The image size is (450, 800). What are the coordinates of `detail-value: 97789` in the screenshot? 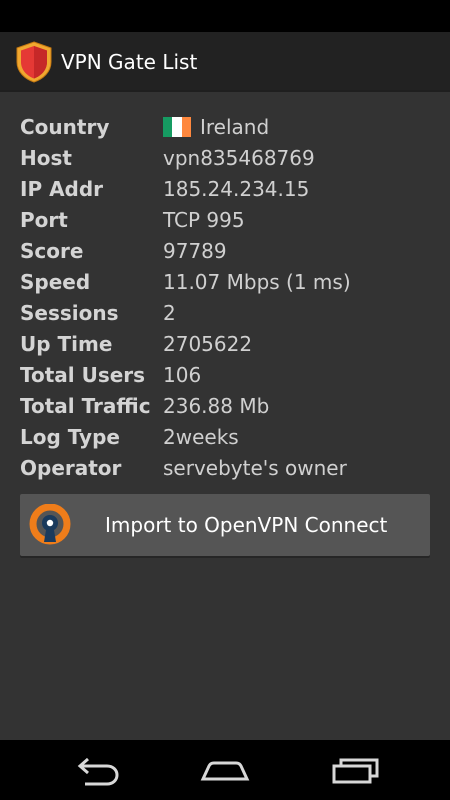 It's located at (195, 251).